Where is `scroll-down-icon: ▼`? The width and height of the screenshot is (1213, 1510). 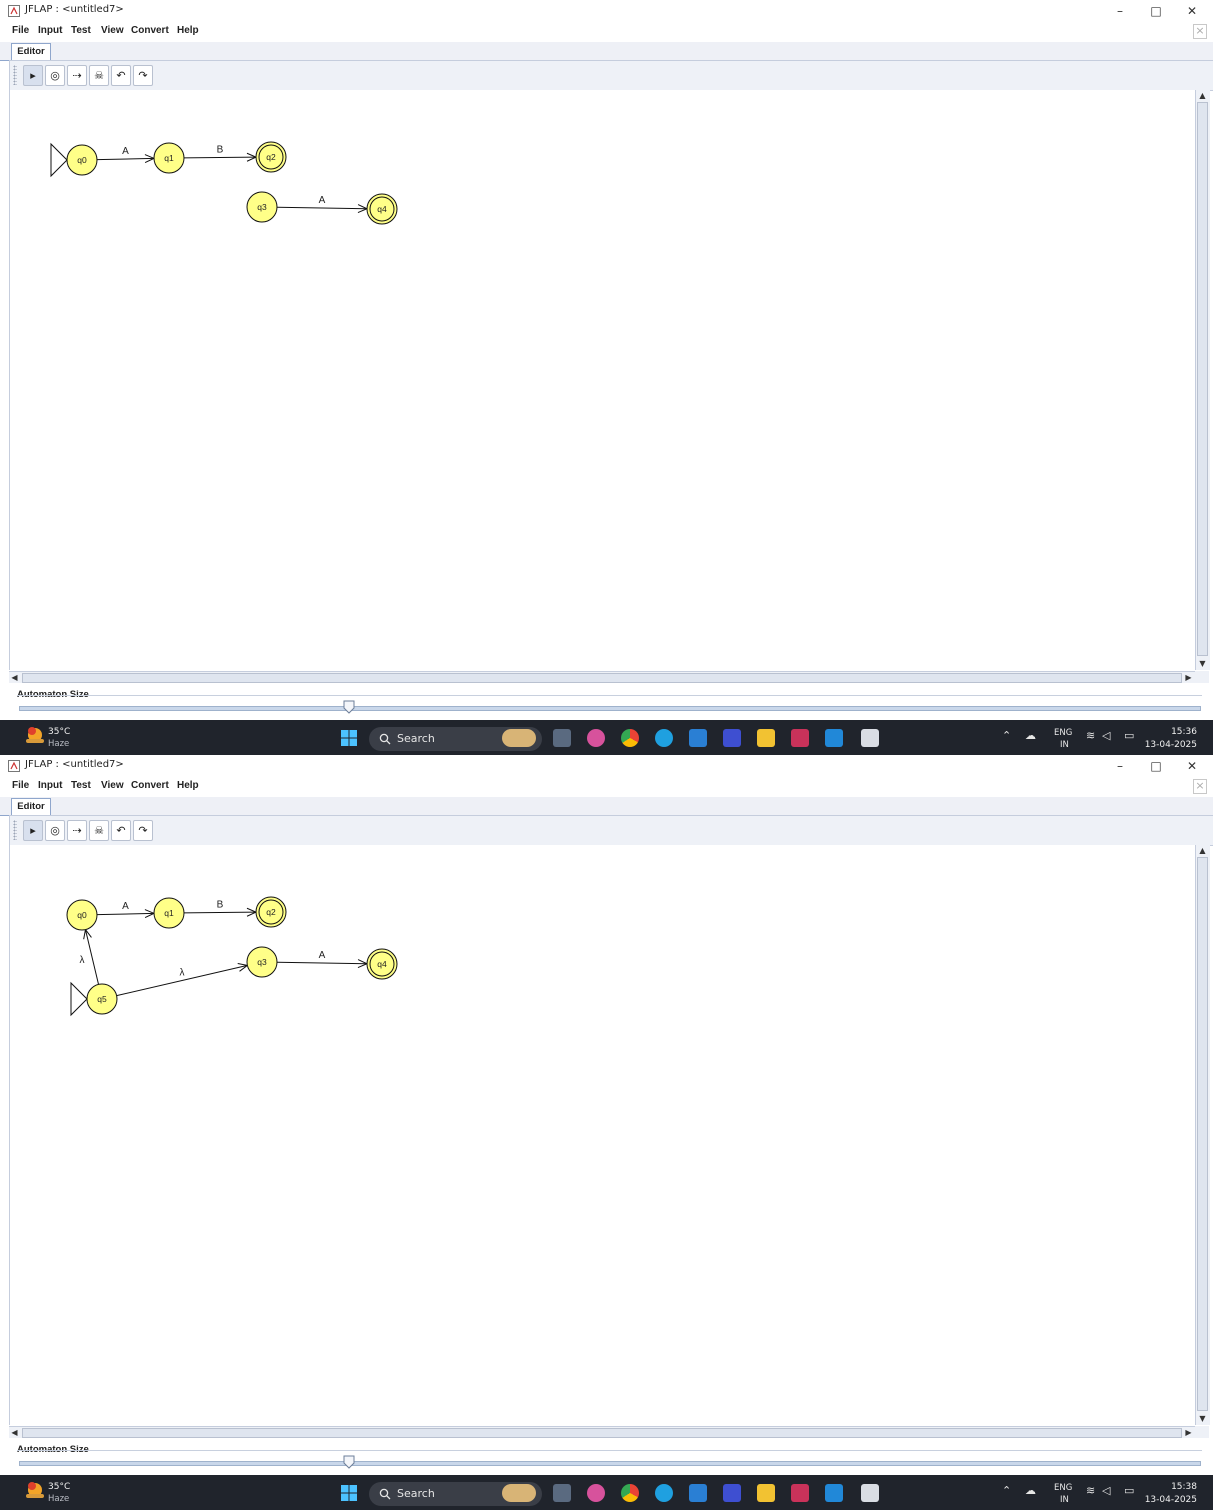 scroll-down-icon: ▼ is located at coordinates (1202, 1418).